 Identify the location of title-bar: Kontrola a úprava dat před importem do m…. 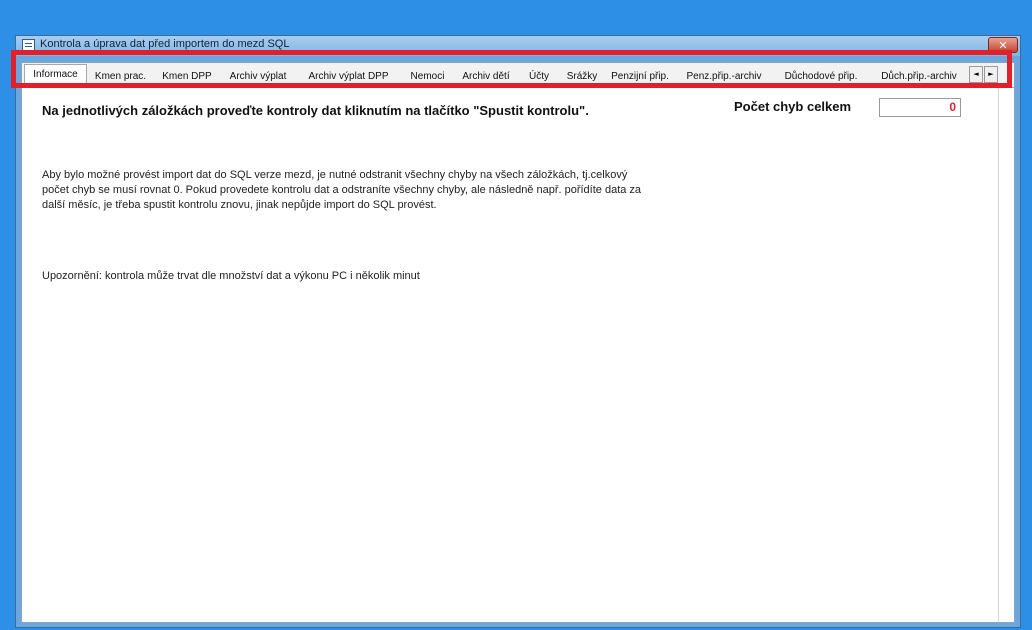
(518, 46).